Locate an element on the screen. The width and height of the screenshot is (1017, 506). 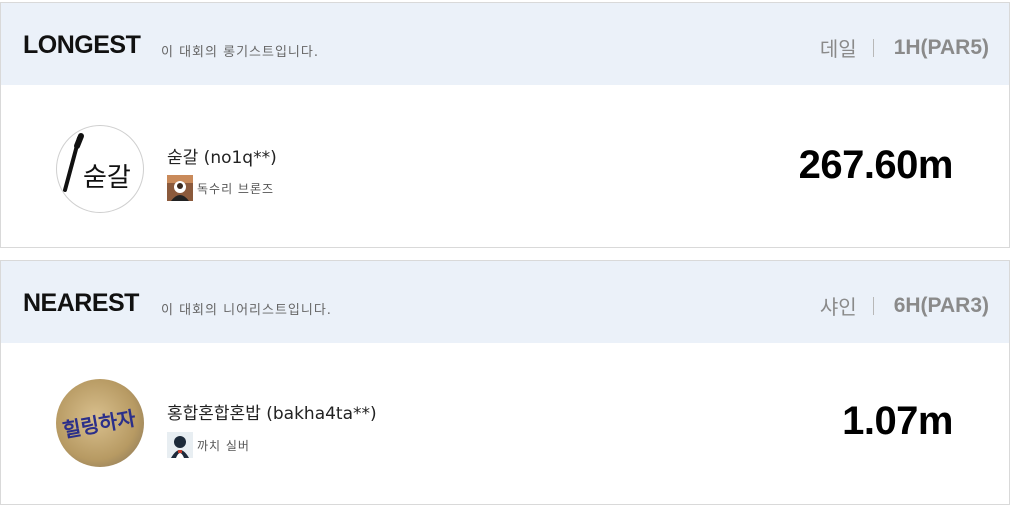
longest-distance: 267.60m is located at coordinates (876, 165).